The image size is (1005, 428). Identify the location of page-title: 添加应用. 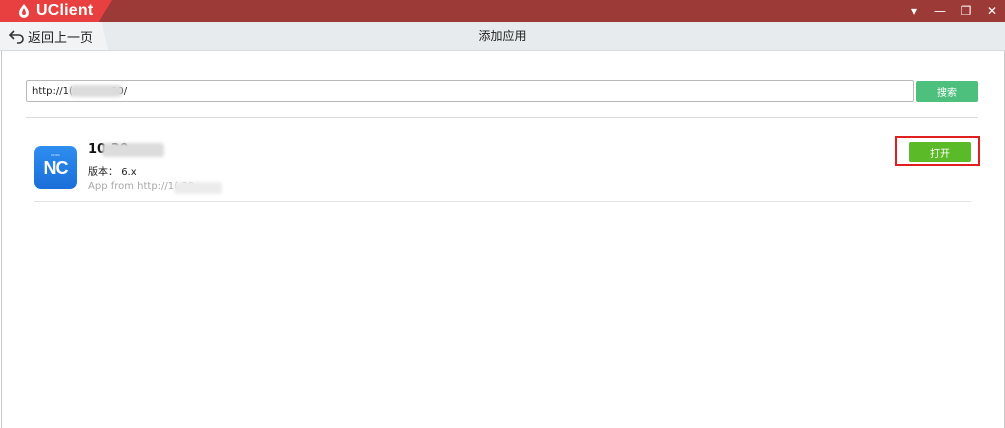
(502, 36).